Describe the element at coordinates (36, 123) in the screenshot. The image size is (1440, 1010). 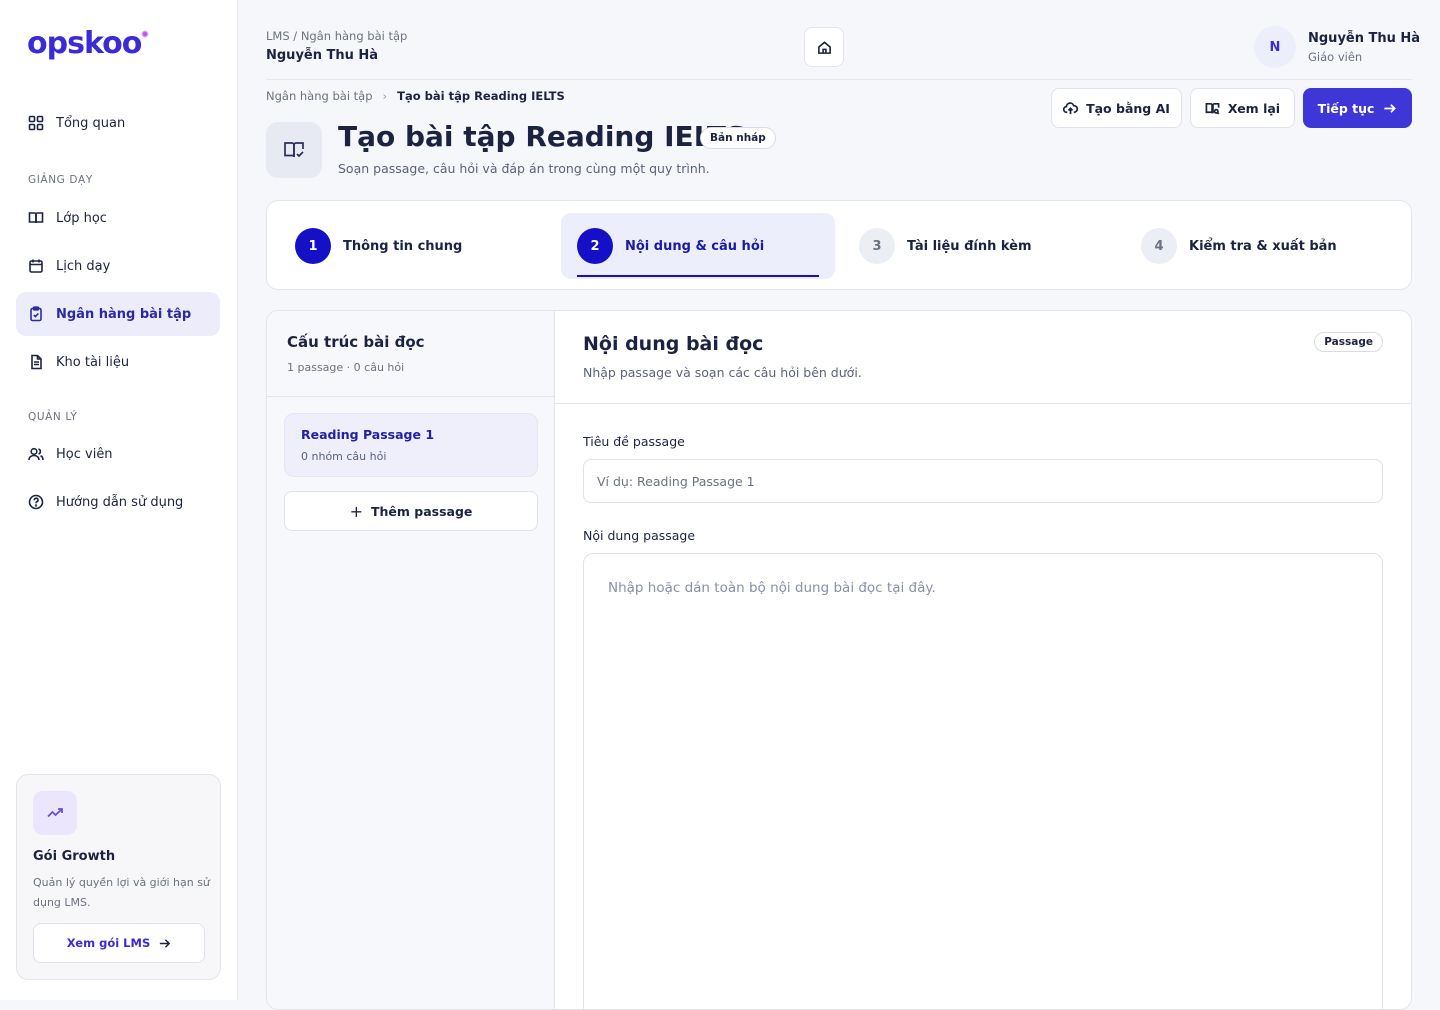
I see `dashboard-grid-icon` at that location.